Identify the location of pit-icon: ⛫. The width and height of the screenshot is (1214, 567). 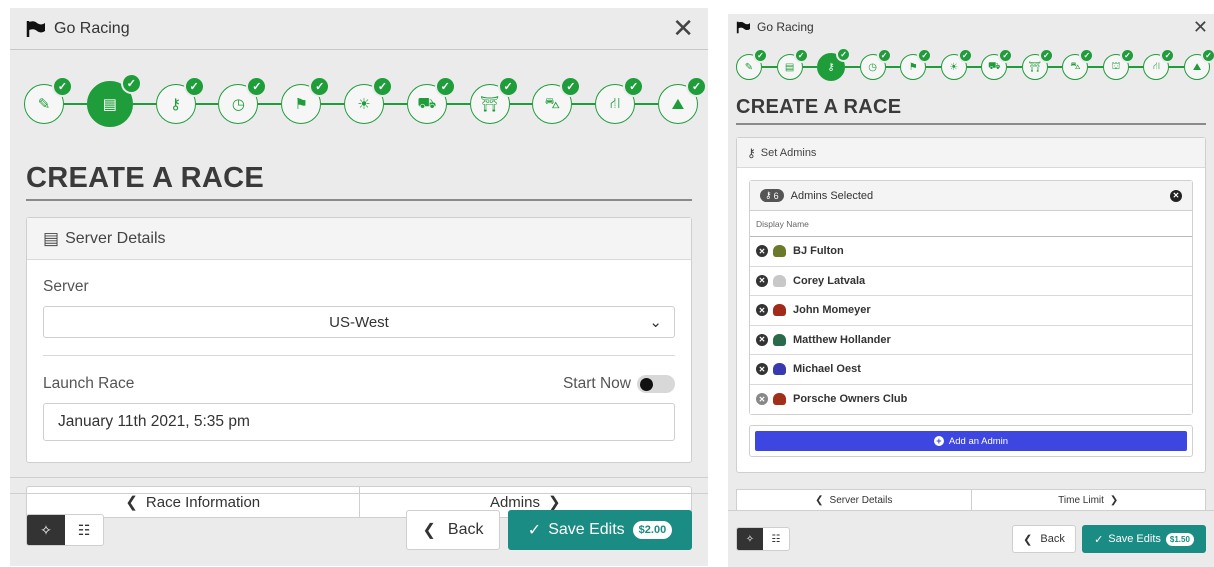
(1116, 66).